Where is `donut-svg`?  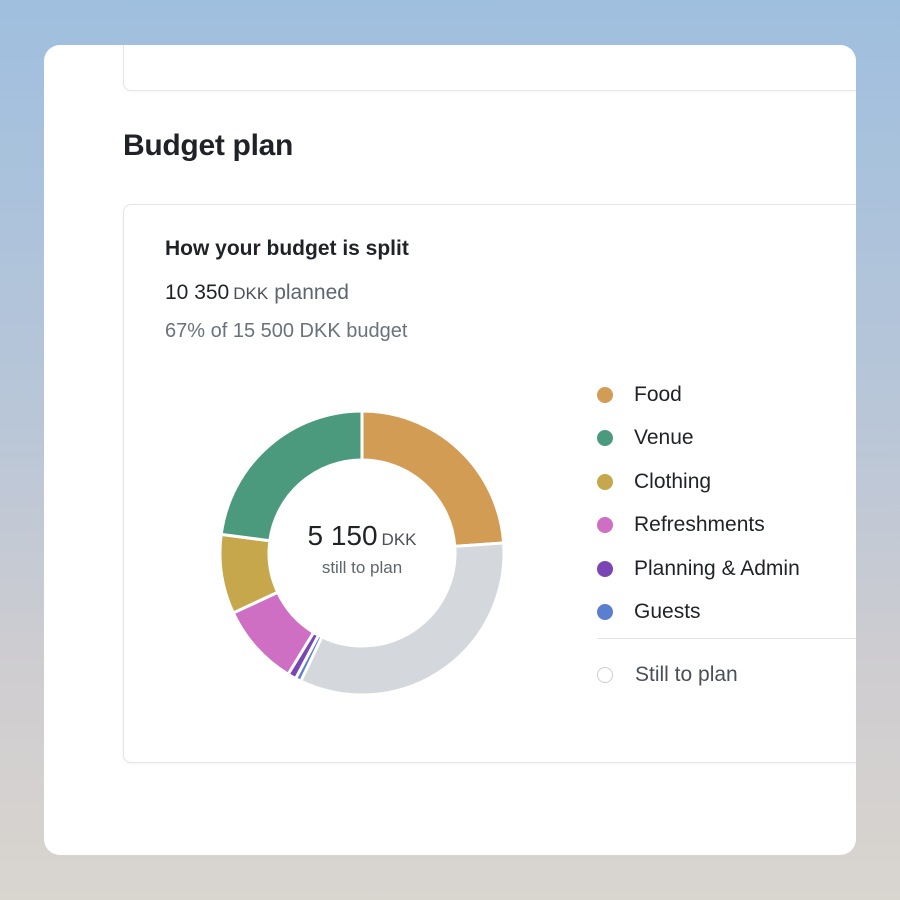
donut-svg is located at coordinates (362, 553).